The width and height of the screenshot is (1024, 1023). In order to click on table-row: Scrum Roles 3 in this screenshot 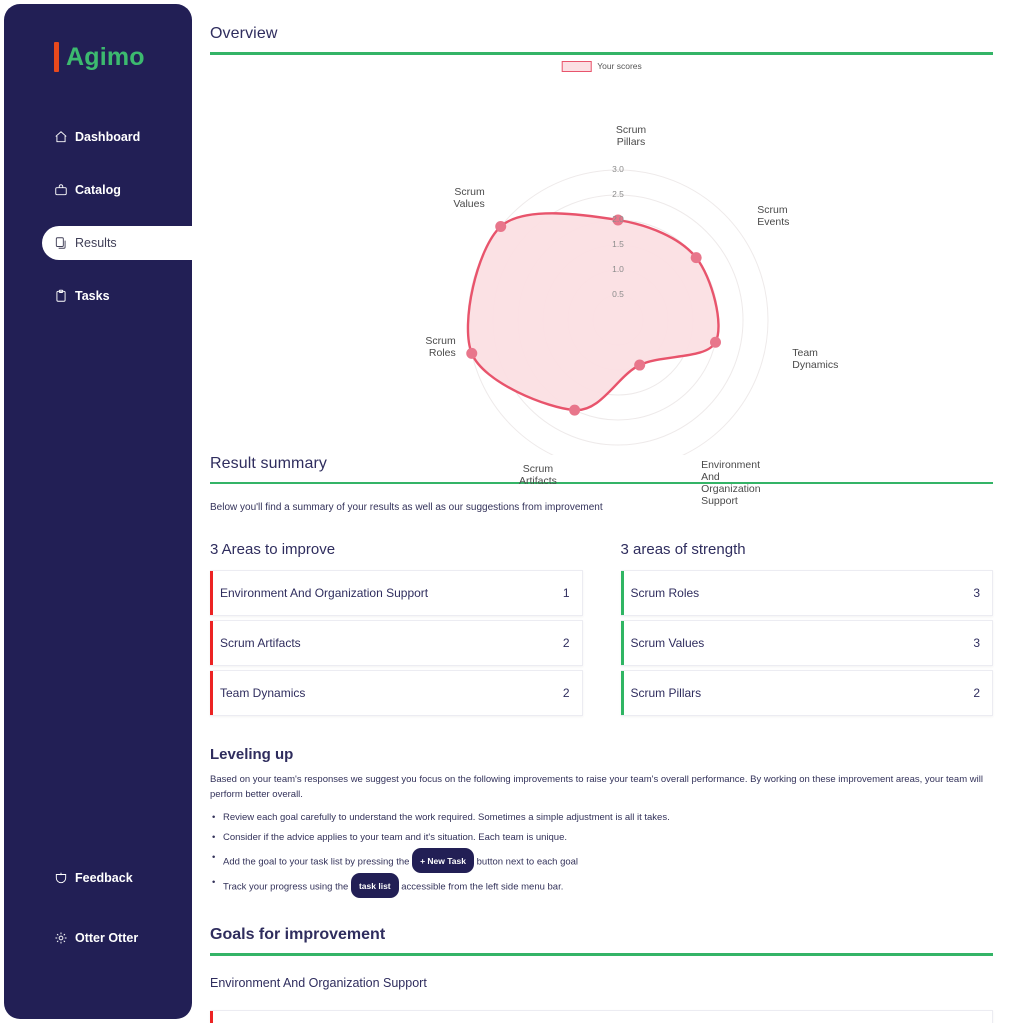, I will do `click(806, 593)`.